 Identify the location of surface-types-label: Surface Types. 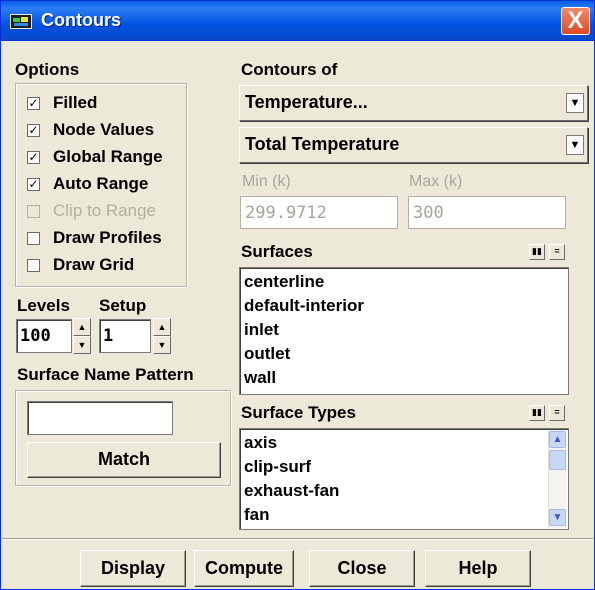
(298, 412).